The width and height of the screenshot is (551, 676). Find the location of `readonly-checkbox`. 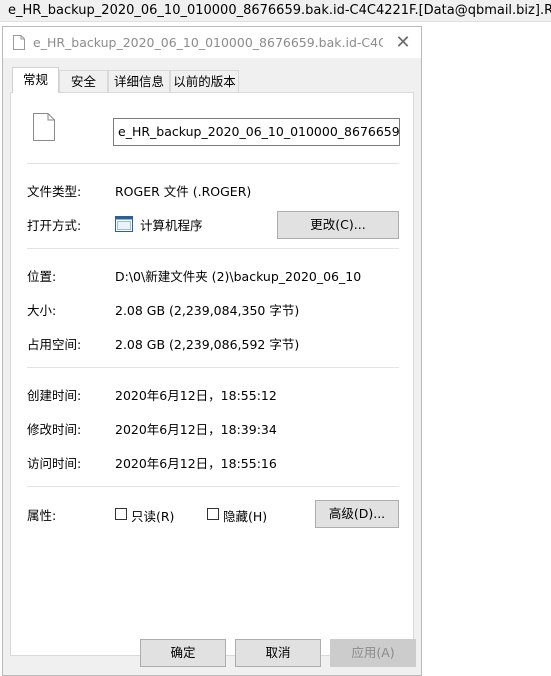

readonly-checkbox is located at coordinates (121, 514).